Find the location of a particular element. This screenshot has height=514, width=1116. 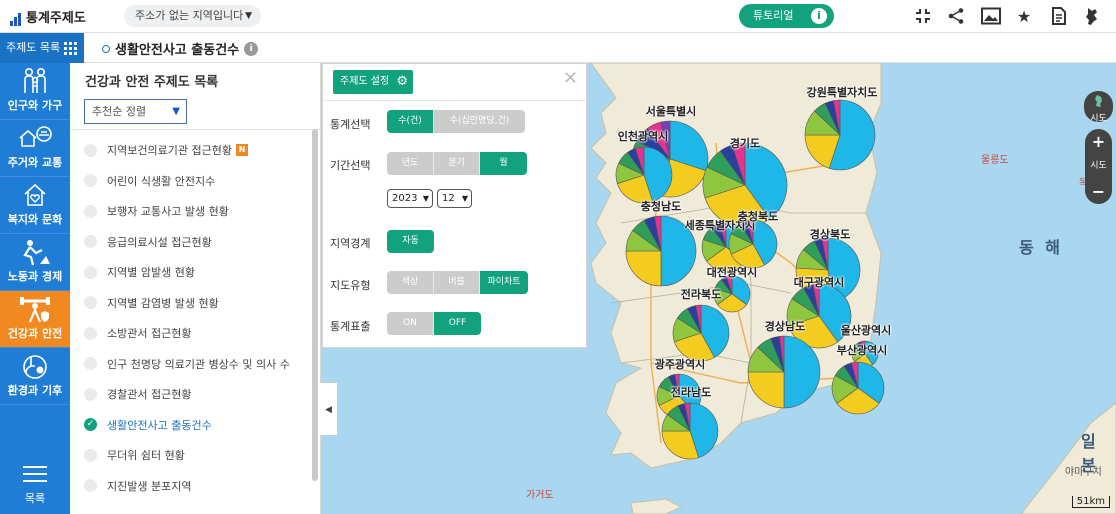

period-option-year: 년도 is located at coordinates (410, 163).